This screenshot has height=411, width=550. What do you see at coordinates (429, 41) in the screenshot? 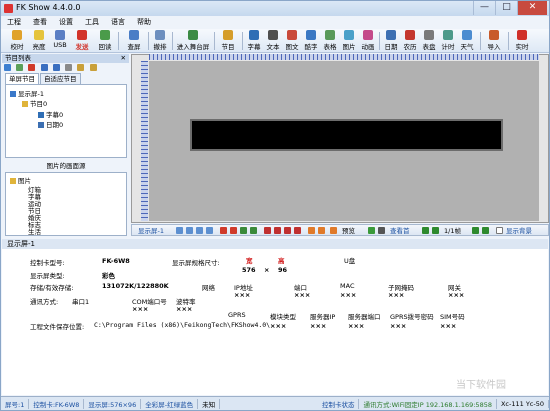
I see `dial-button: 表盘` at bounding box center [429, 41].